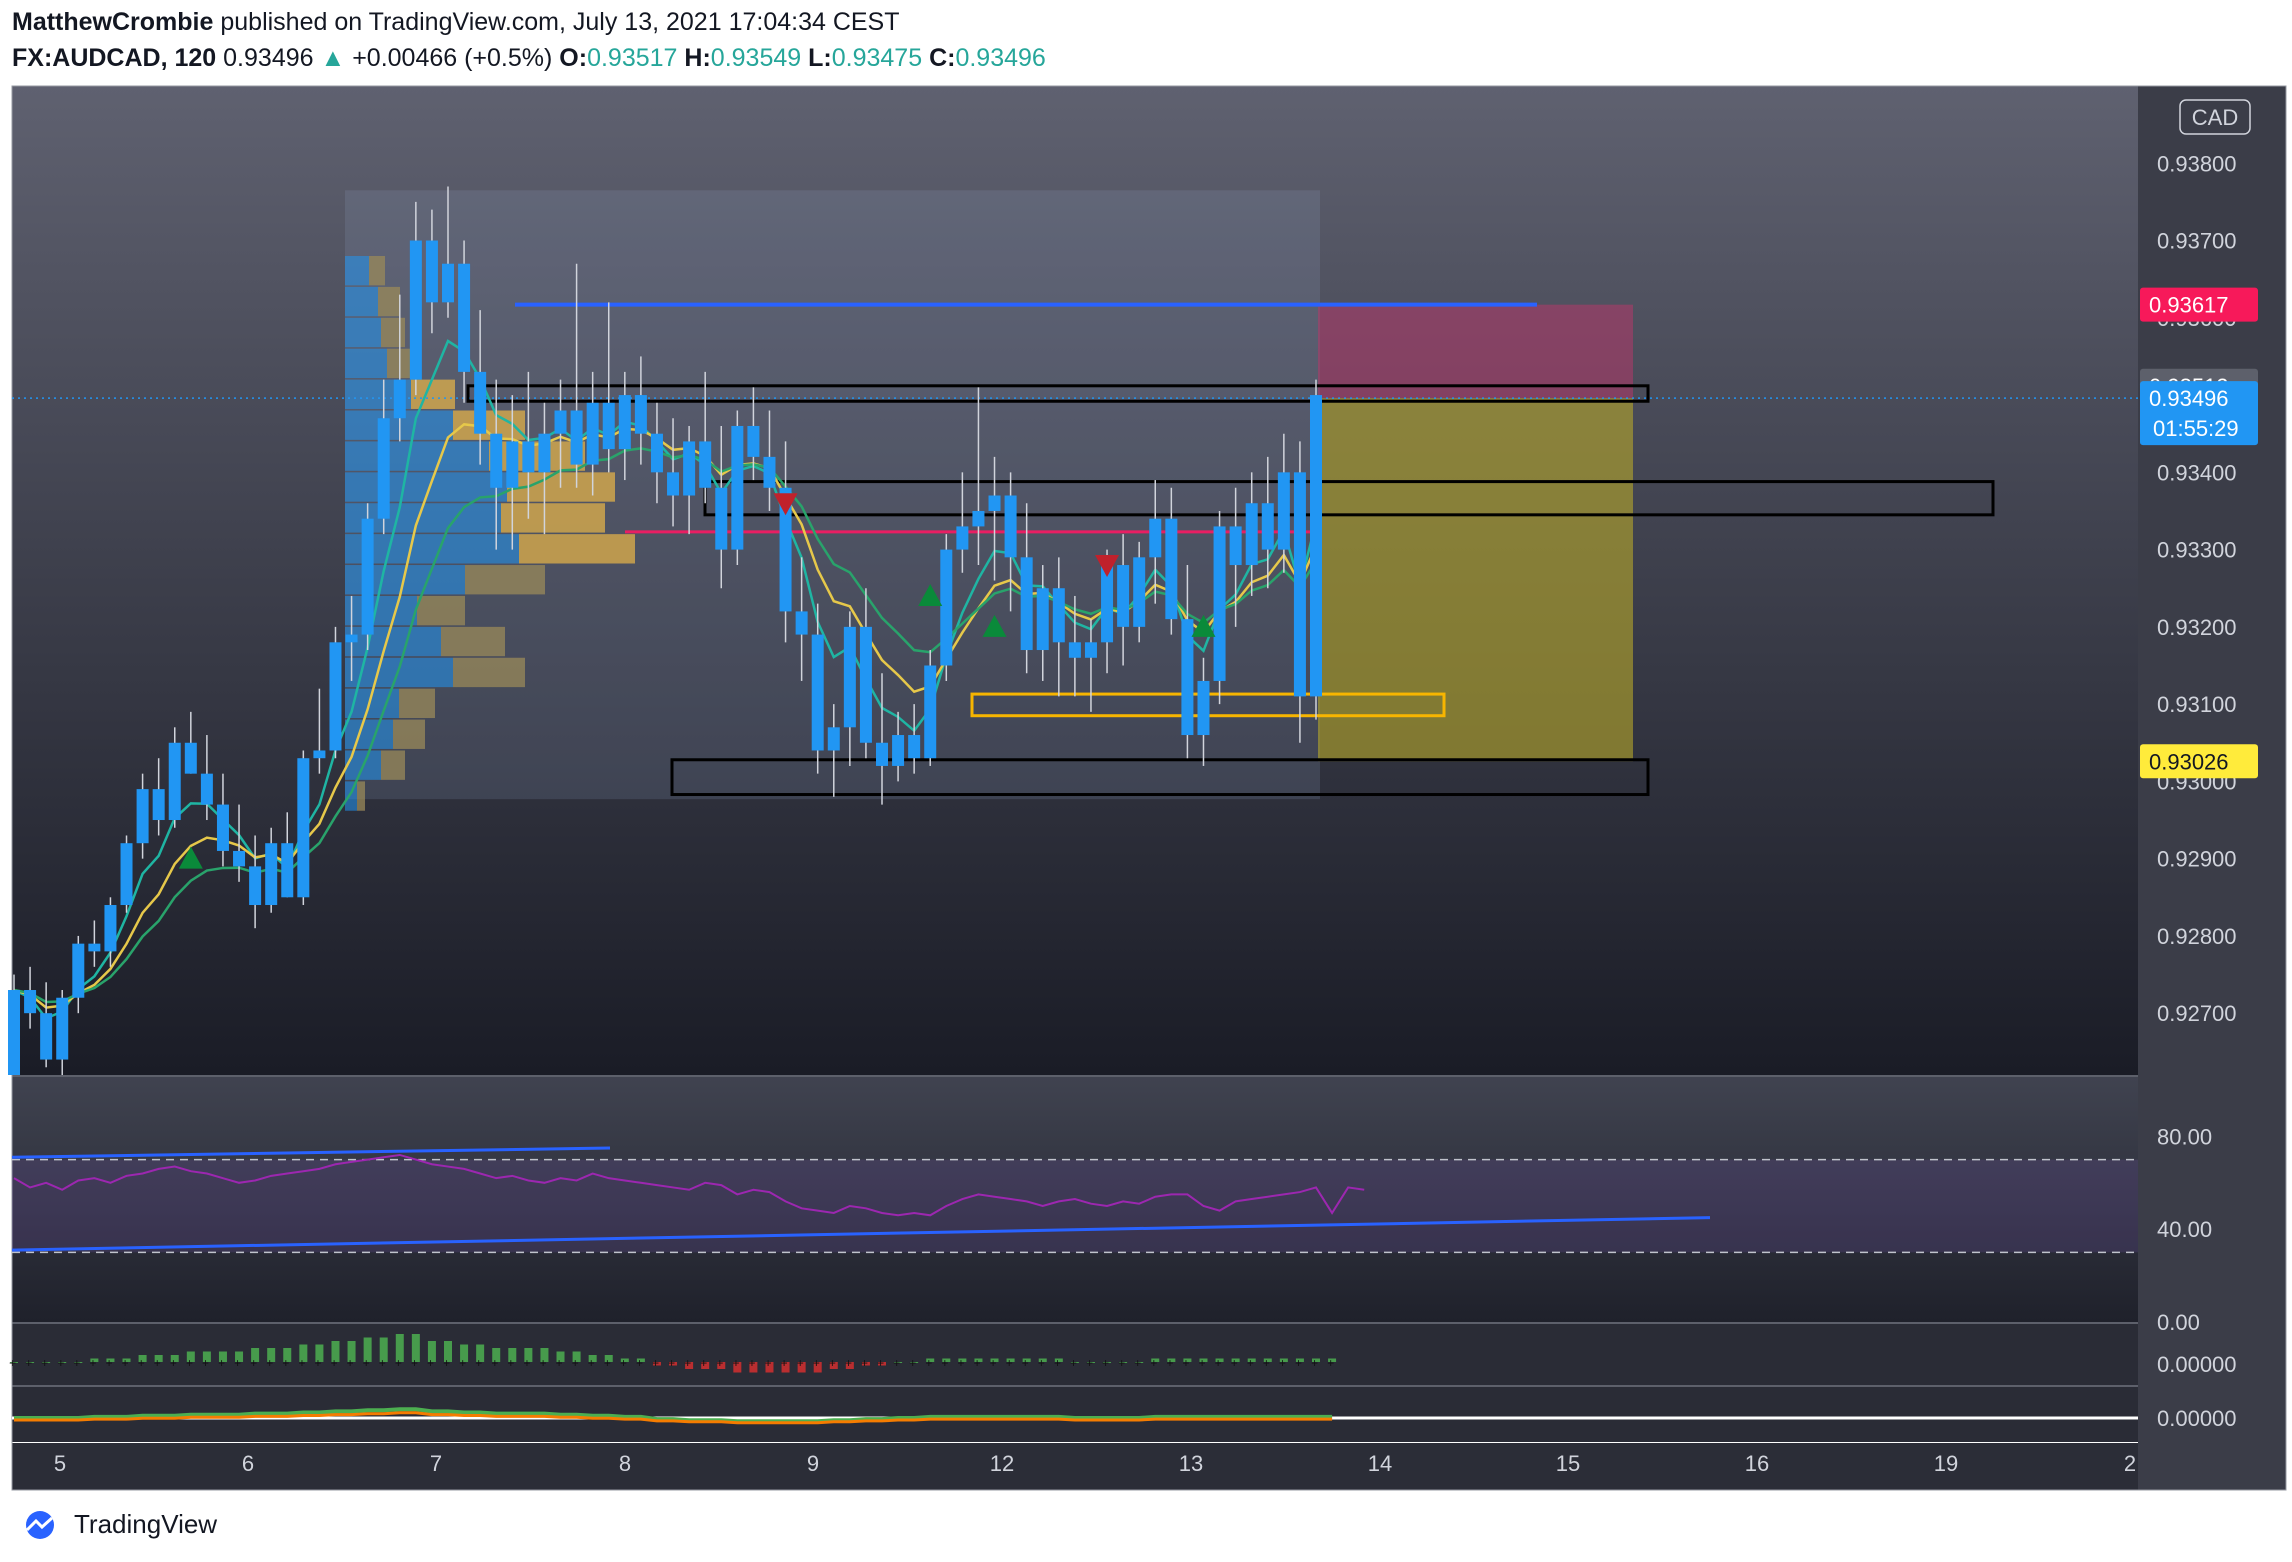 The image size is (2292, 1562). I want to click on price-axis-tick: 0.93400, so click(2197, 472).